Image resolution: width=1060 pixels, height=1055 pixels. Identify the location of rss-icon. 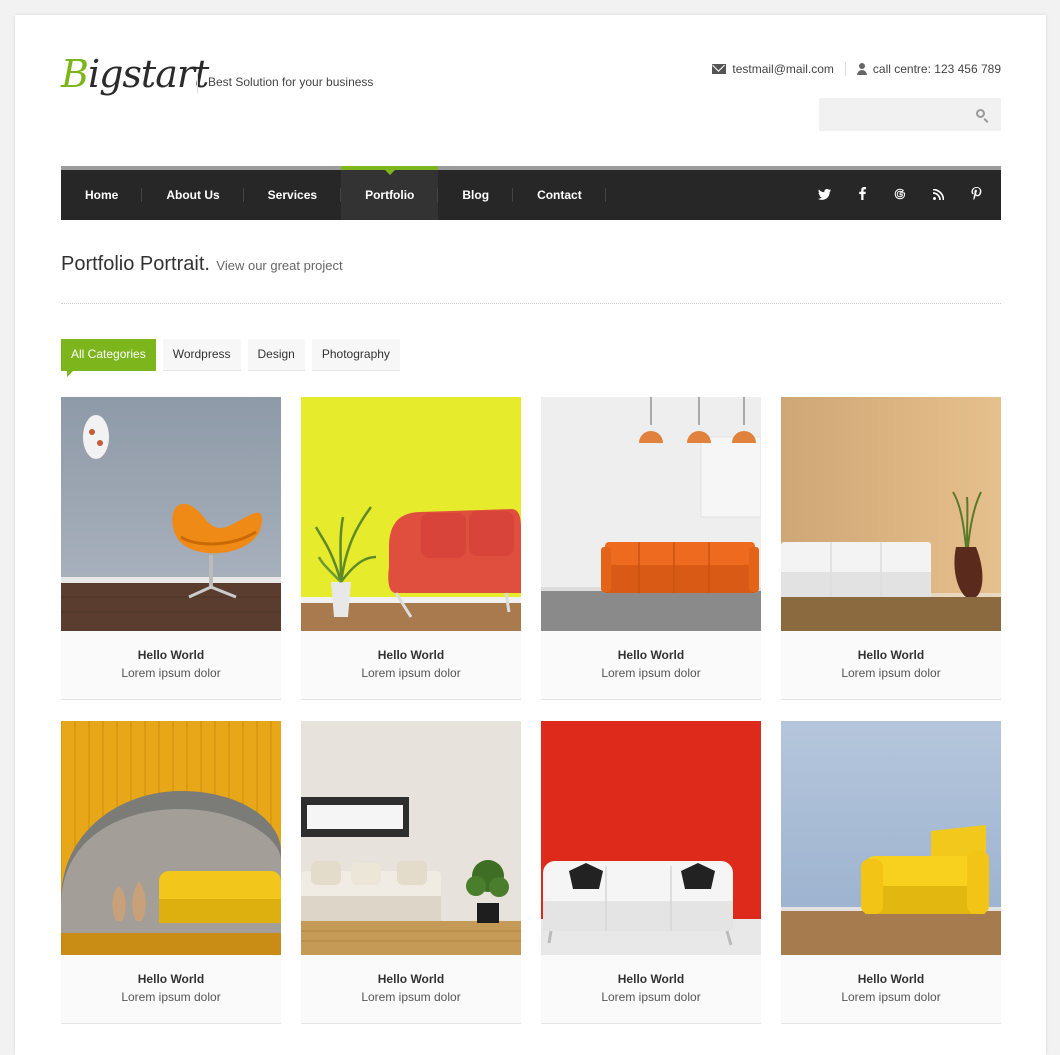
(938, 195).